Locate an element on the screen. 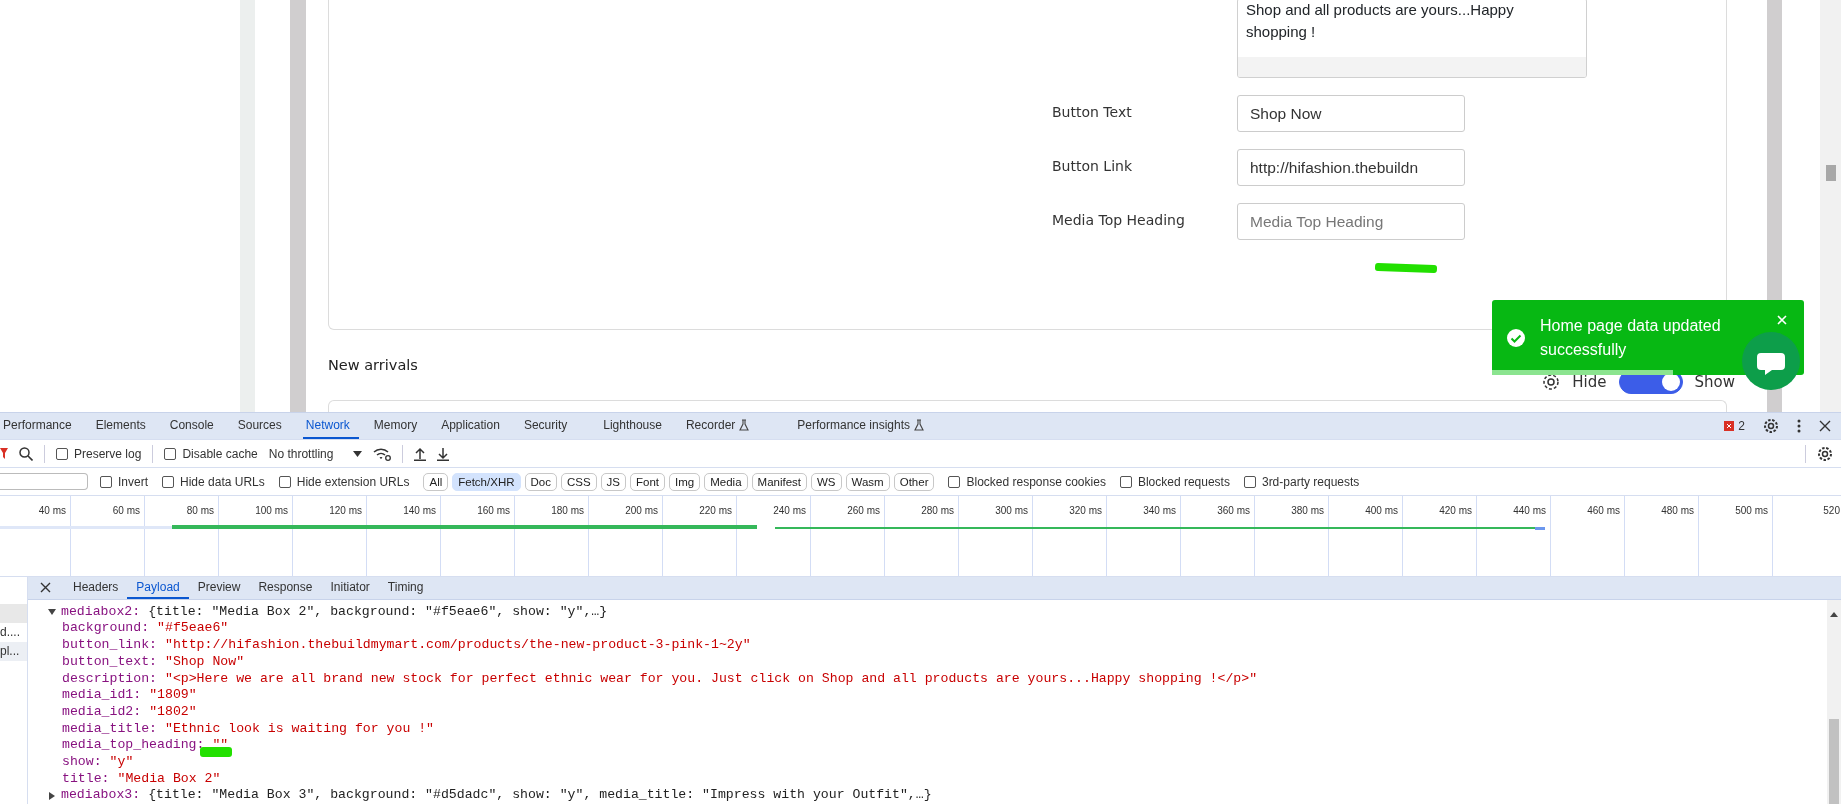  tick-label: 40 ms is located at coordinates (52, 510).